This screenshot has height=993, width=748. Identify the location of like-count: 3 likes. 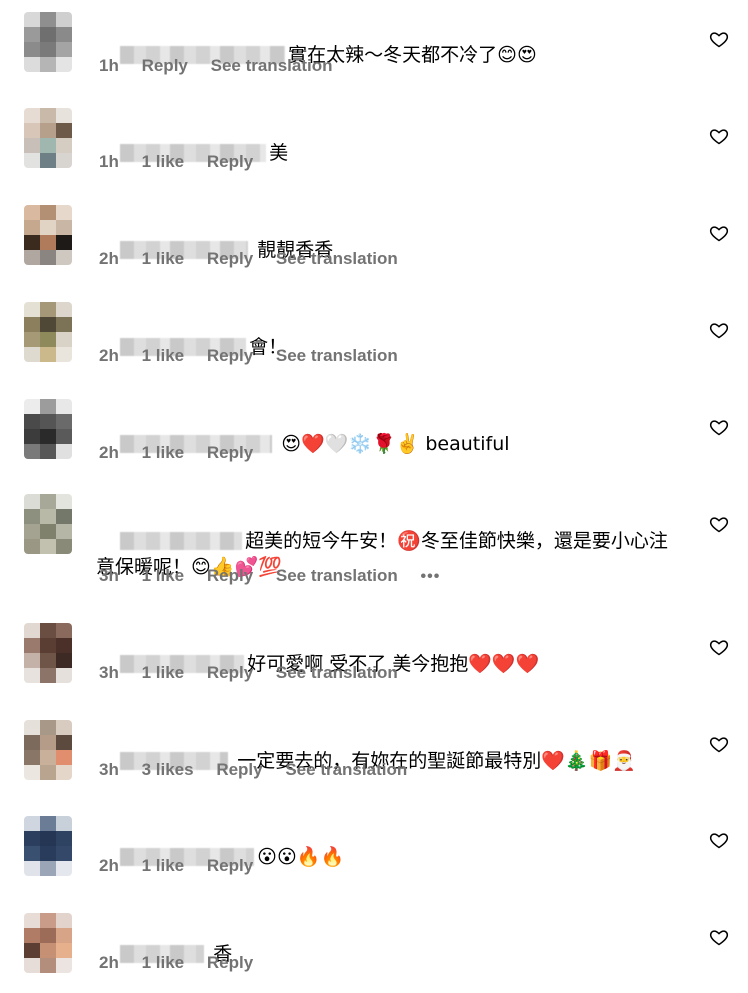
(168, 769).